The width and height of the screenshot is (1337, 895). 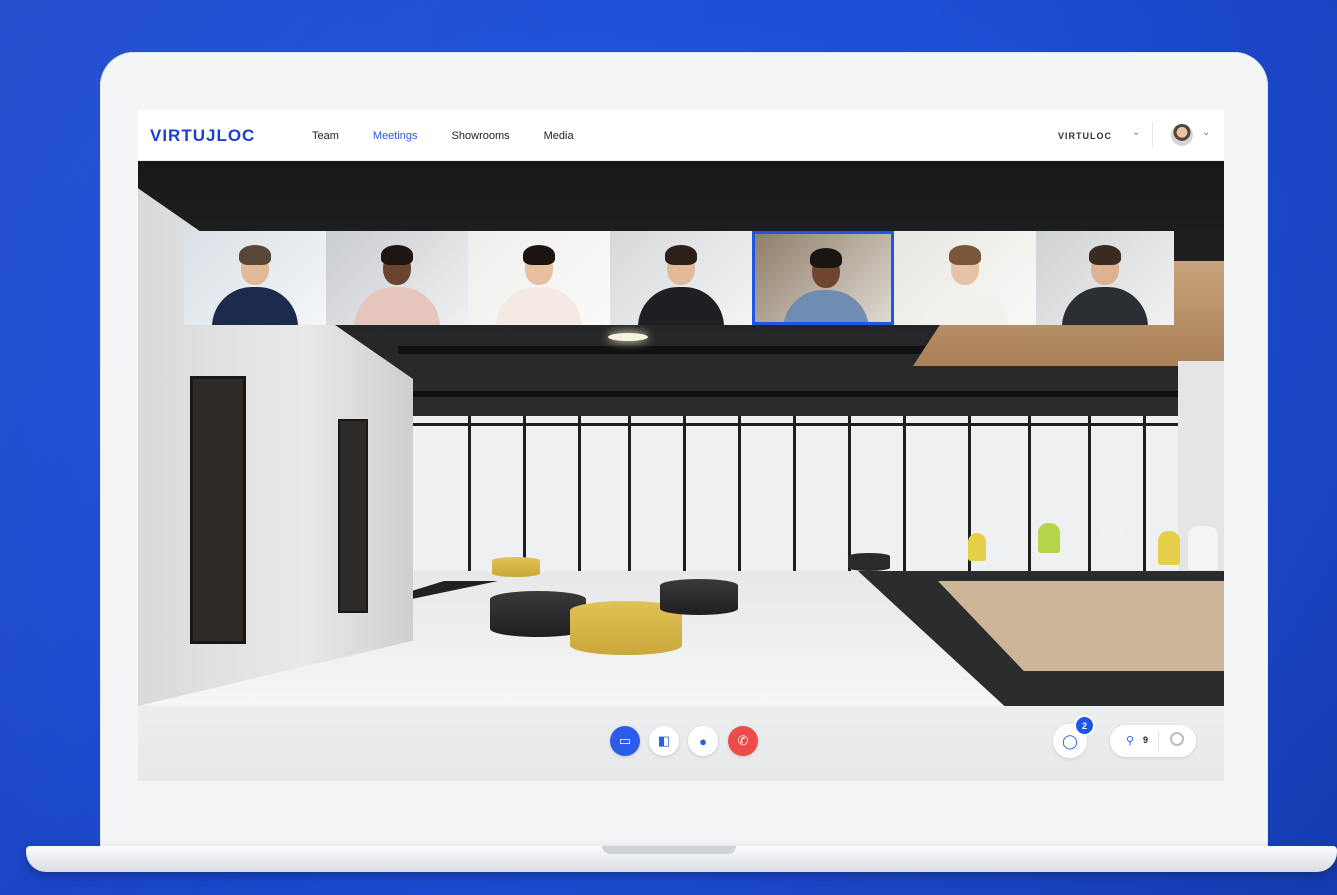 What do you see at coordinates (325, 136) in the screenshot?
I see `nav-item-team: Team` at bounding box center [325, 136].